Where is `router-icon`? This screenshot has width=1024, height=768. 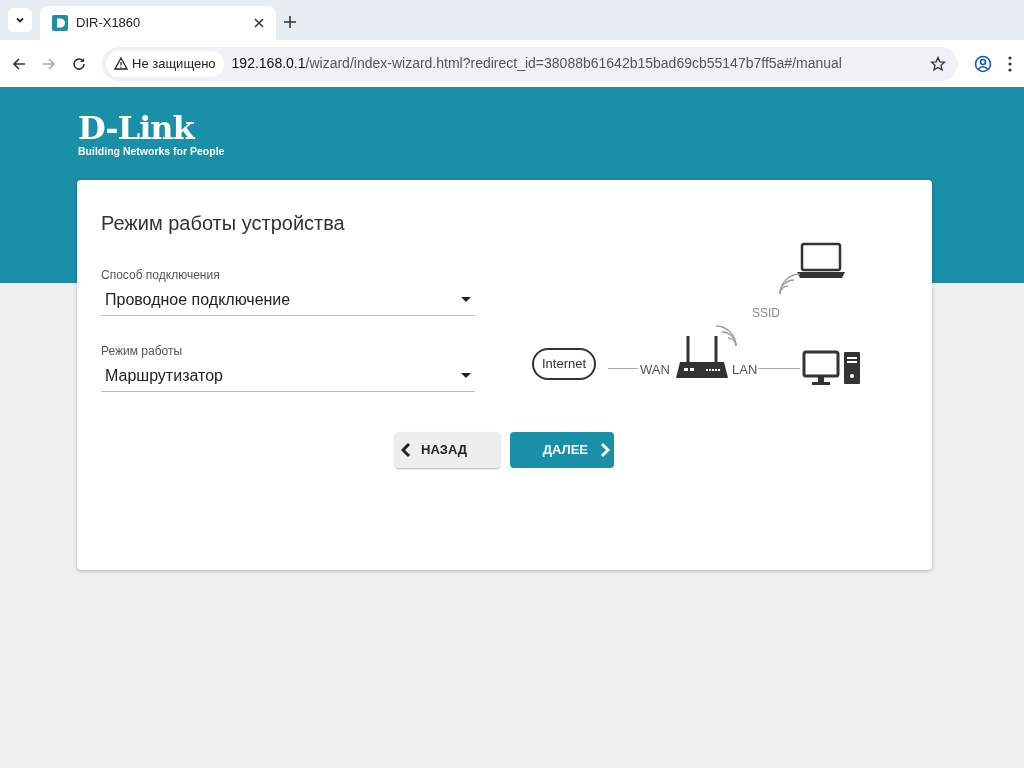 router-icon is located at coordinates (702, 357).